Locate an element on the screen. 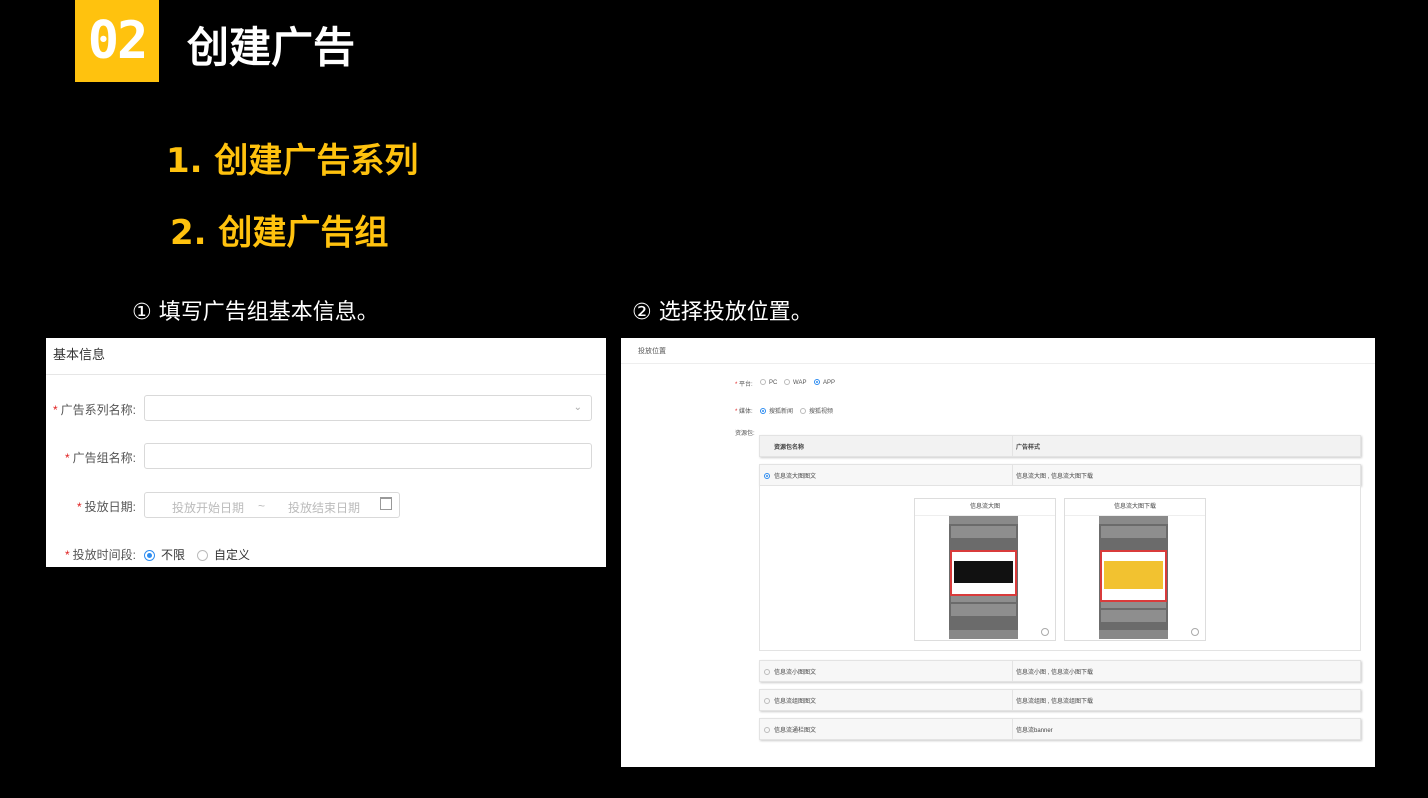  platform-pc-label: PC is located at coordinates (773, 383).